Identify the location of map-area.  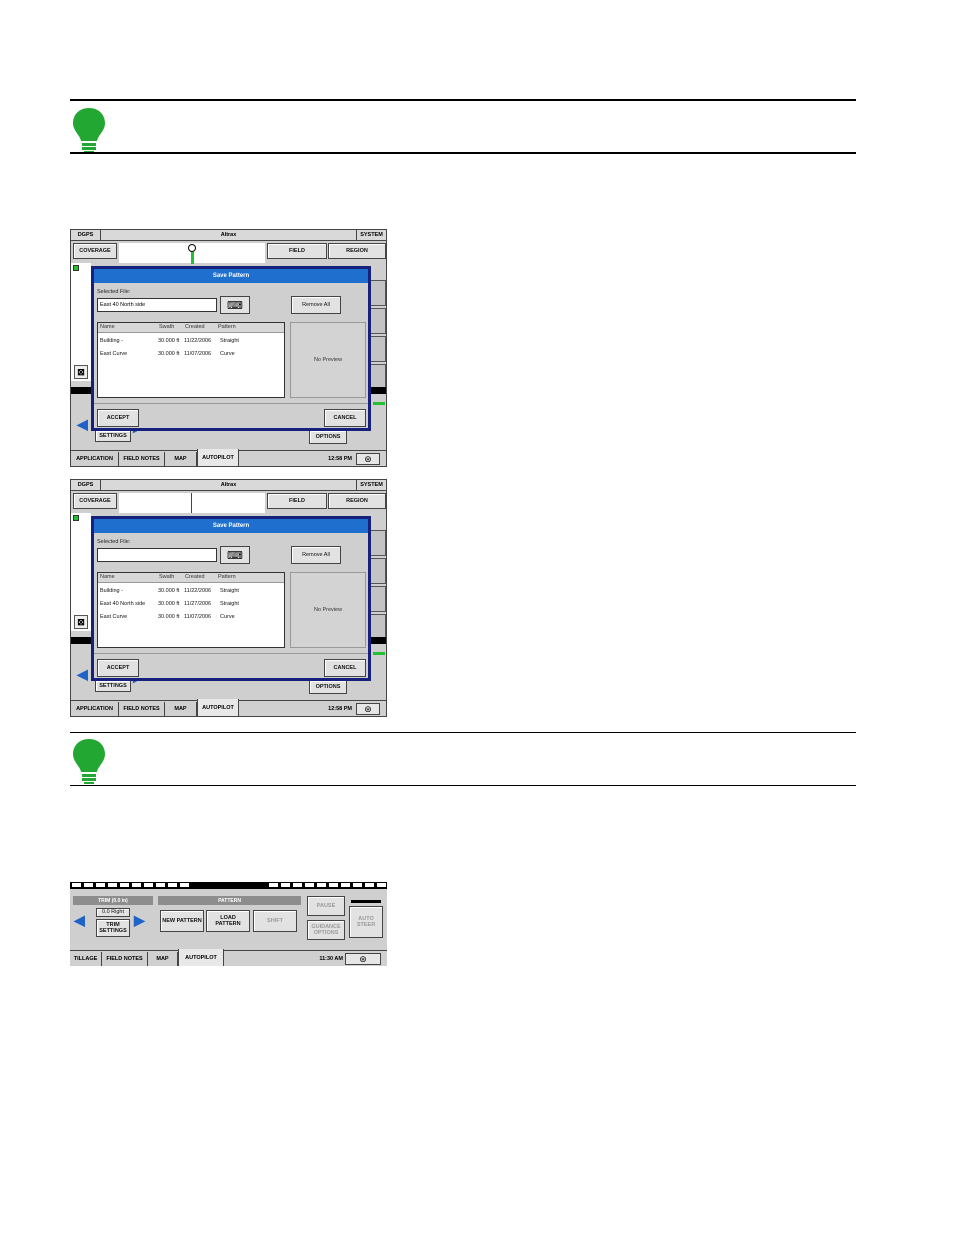
(192, 503).